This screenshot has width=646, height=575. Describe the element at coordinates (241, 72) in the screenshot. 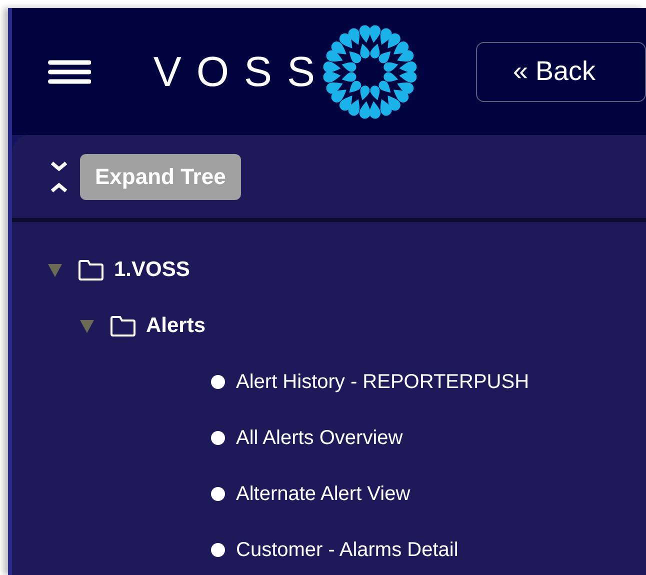

I see `logo-text: VOSS` at that location.